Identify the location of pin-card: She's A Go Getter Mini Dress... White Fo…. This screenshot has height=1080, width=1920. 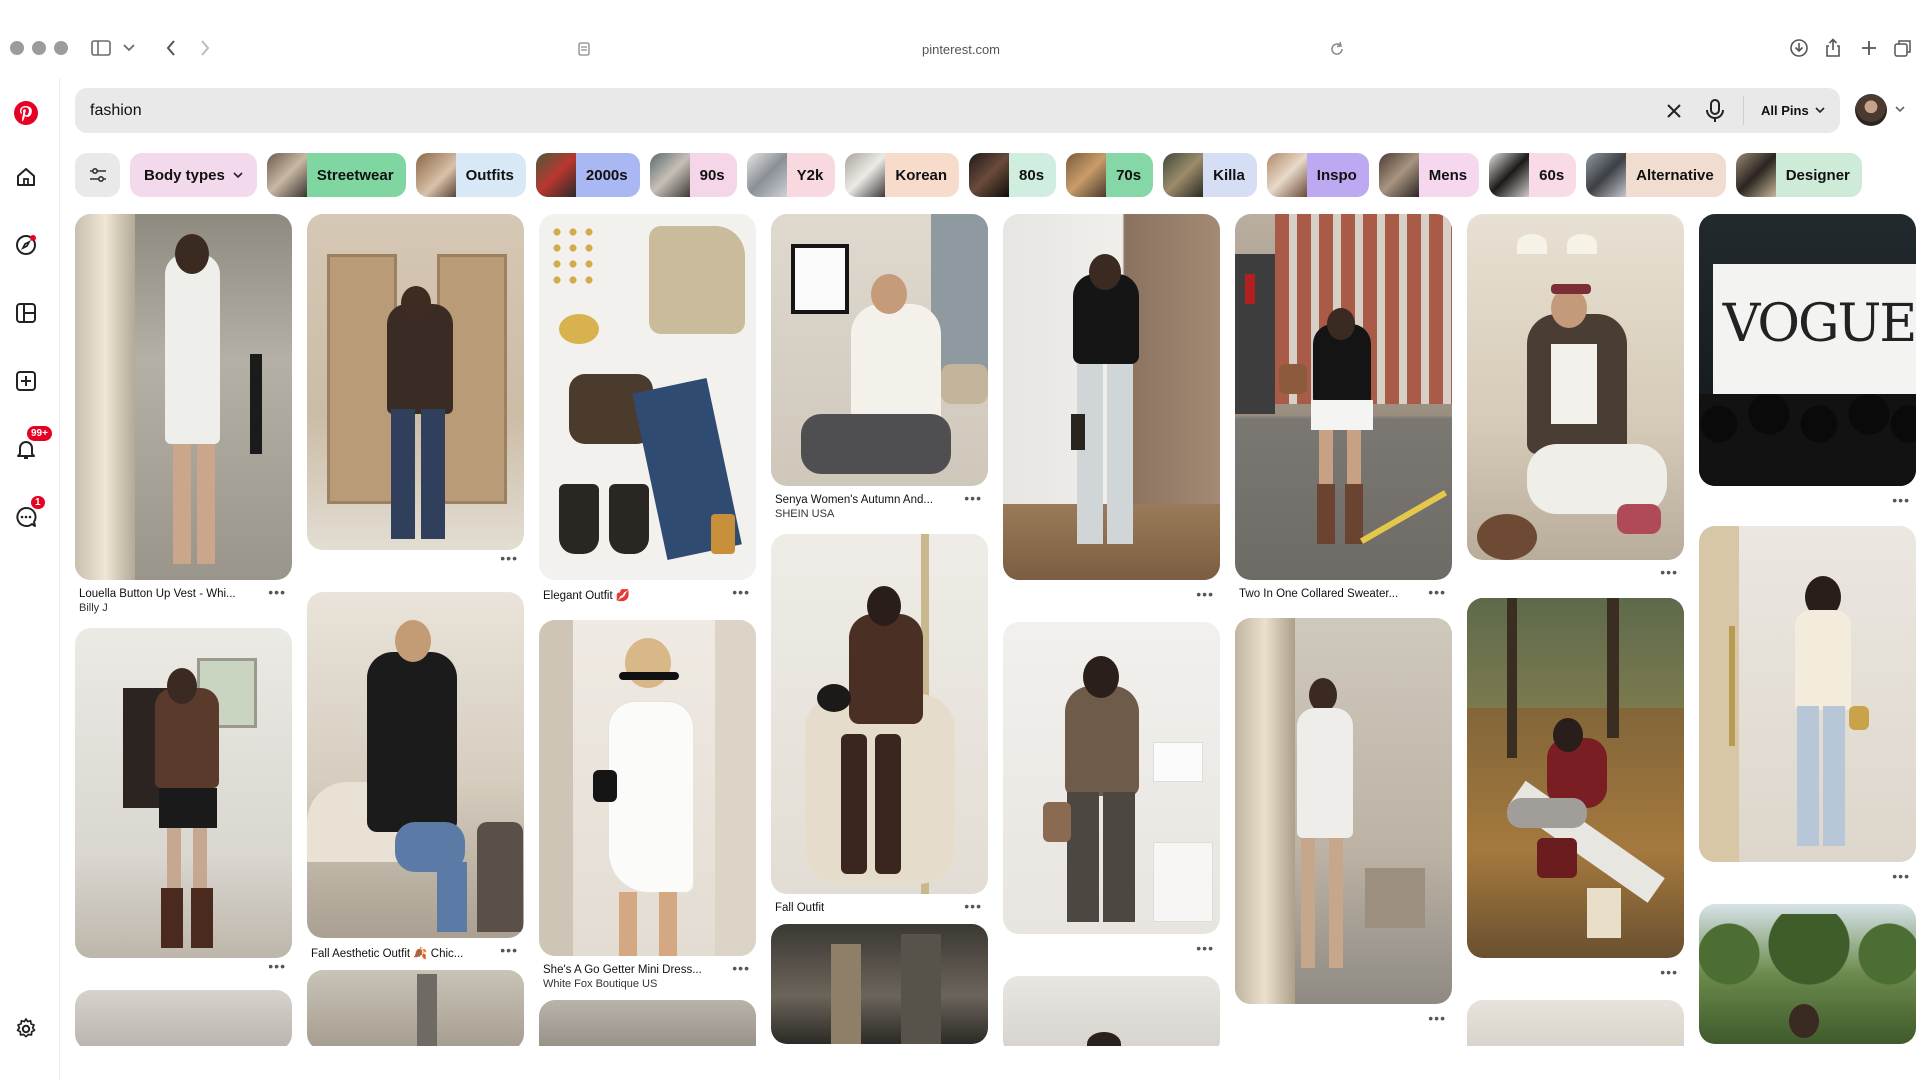
(647, 810).